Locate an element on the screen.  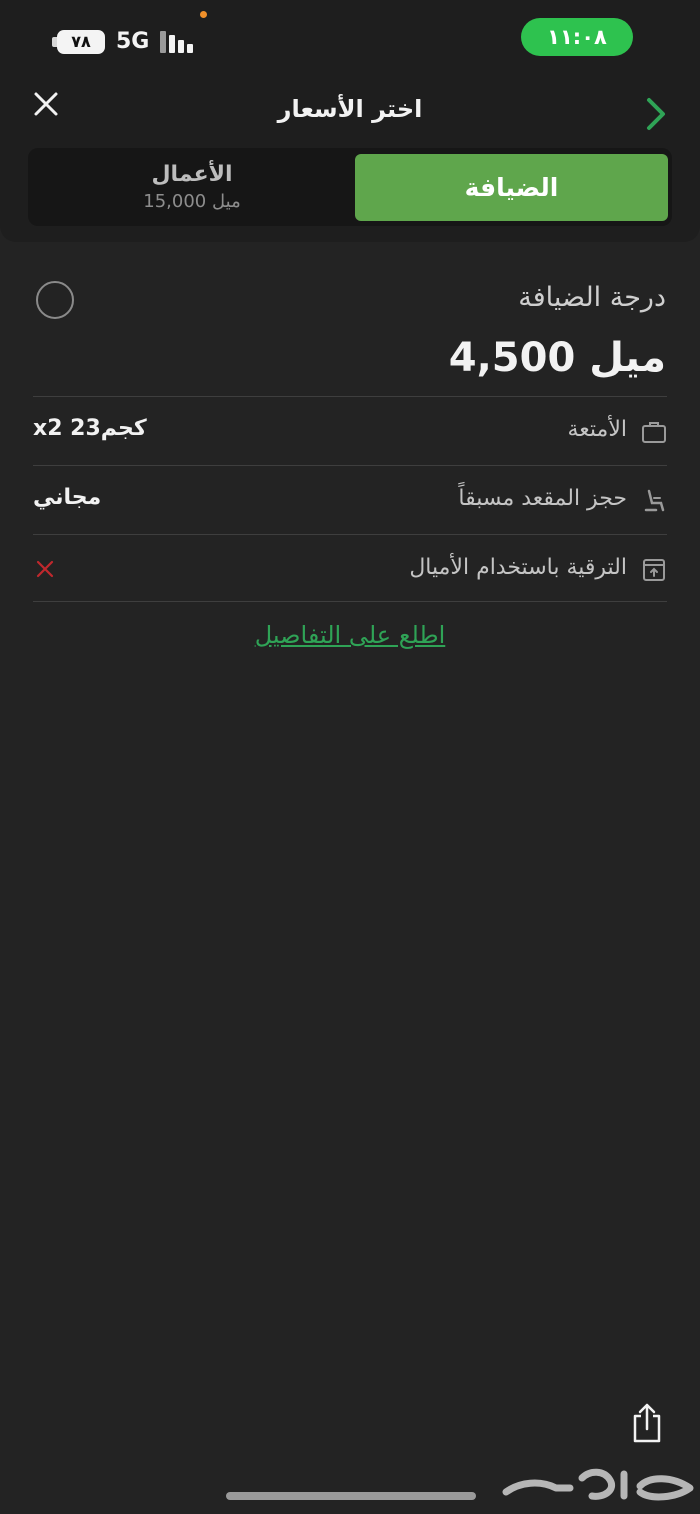
fare-class-name: درجة الضيافة is located at coordinates (592, 297).